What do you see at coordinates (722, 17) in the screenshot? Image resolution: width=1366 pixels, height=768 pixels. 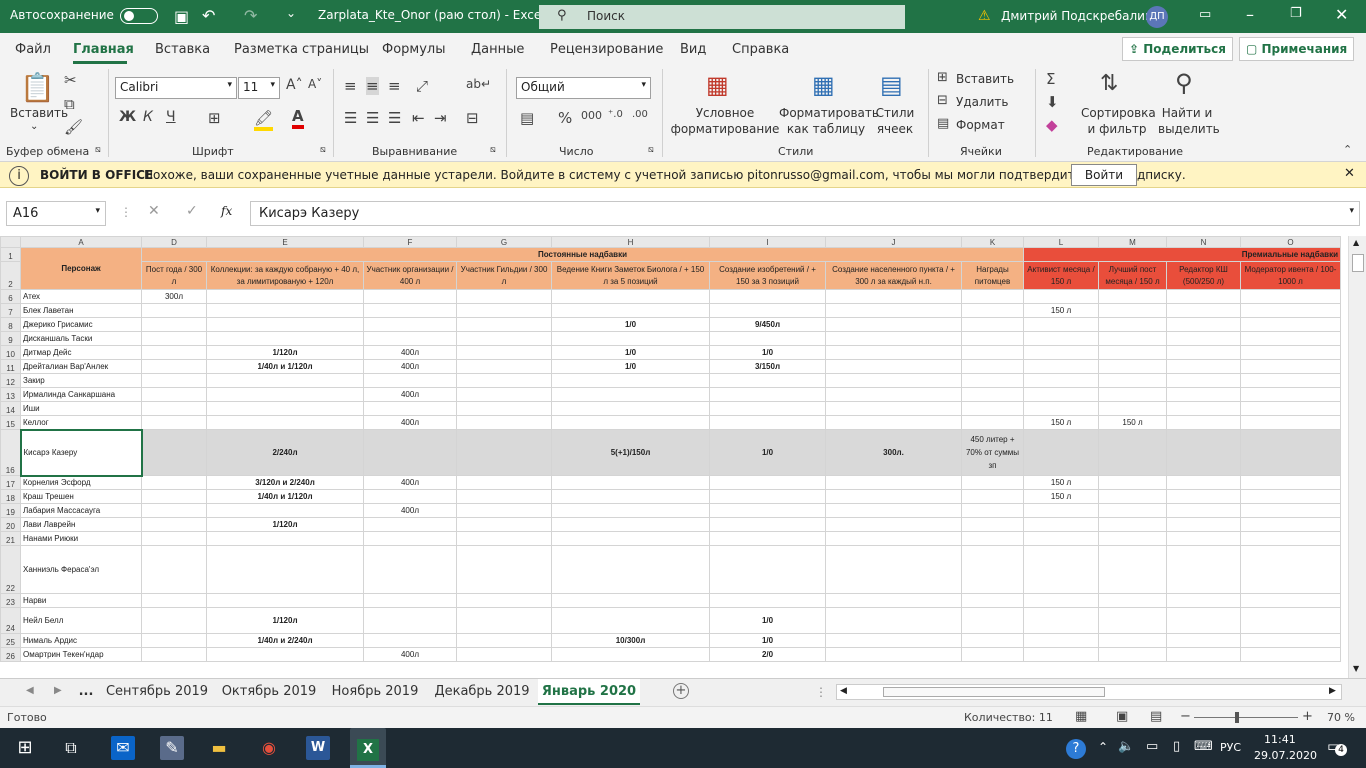 I see `search-input: ⚲ Поиск` at bounding box center [722, 17].